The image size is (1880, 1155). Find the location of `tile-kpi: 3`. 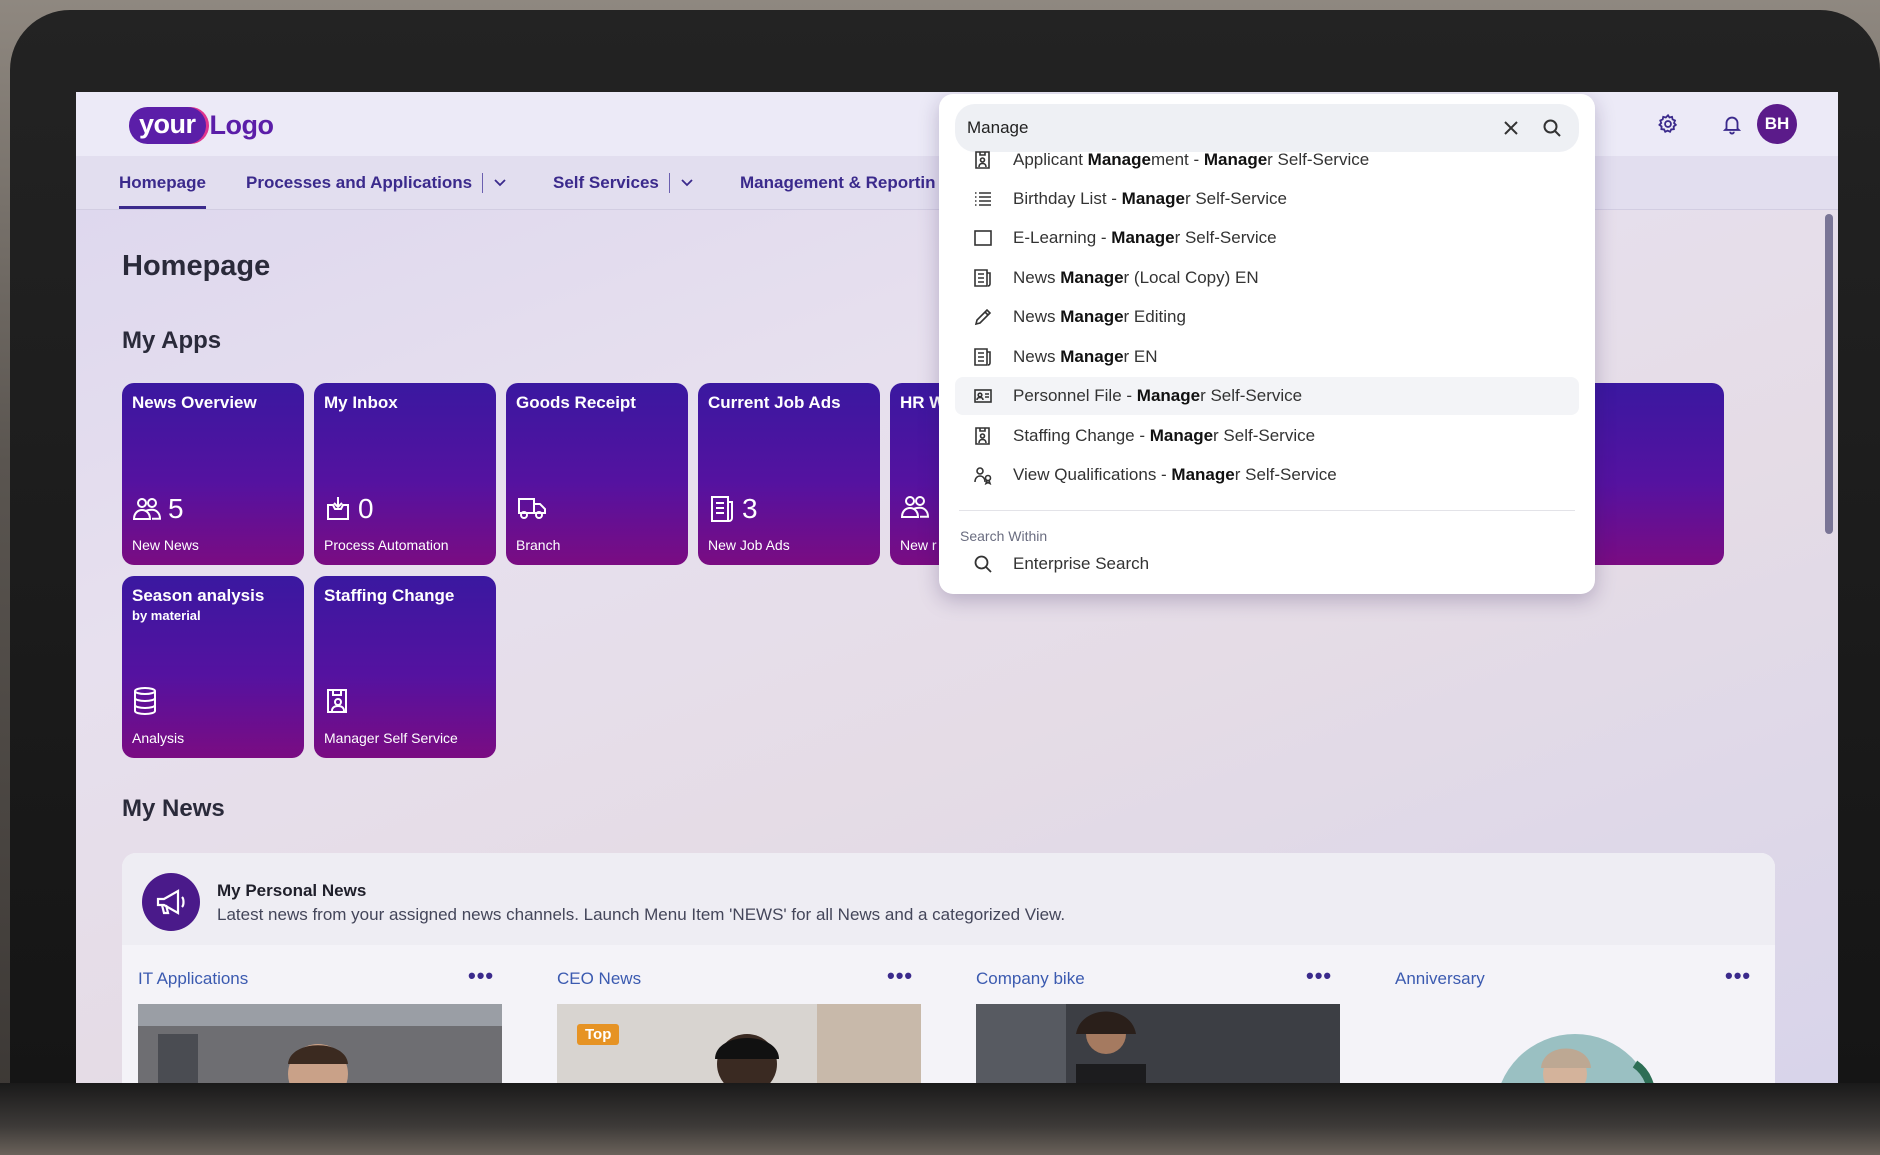

tile-kpi: 3 is located at coordinates (733, 509).